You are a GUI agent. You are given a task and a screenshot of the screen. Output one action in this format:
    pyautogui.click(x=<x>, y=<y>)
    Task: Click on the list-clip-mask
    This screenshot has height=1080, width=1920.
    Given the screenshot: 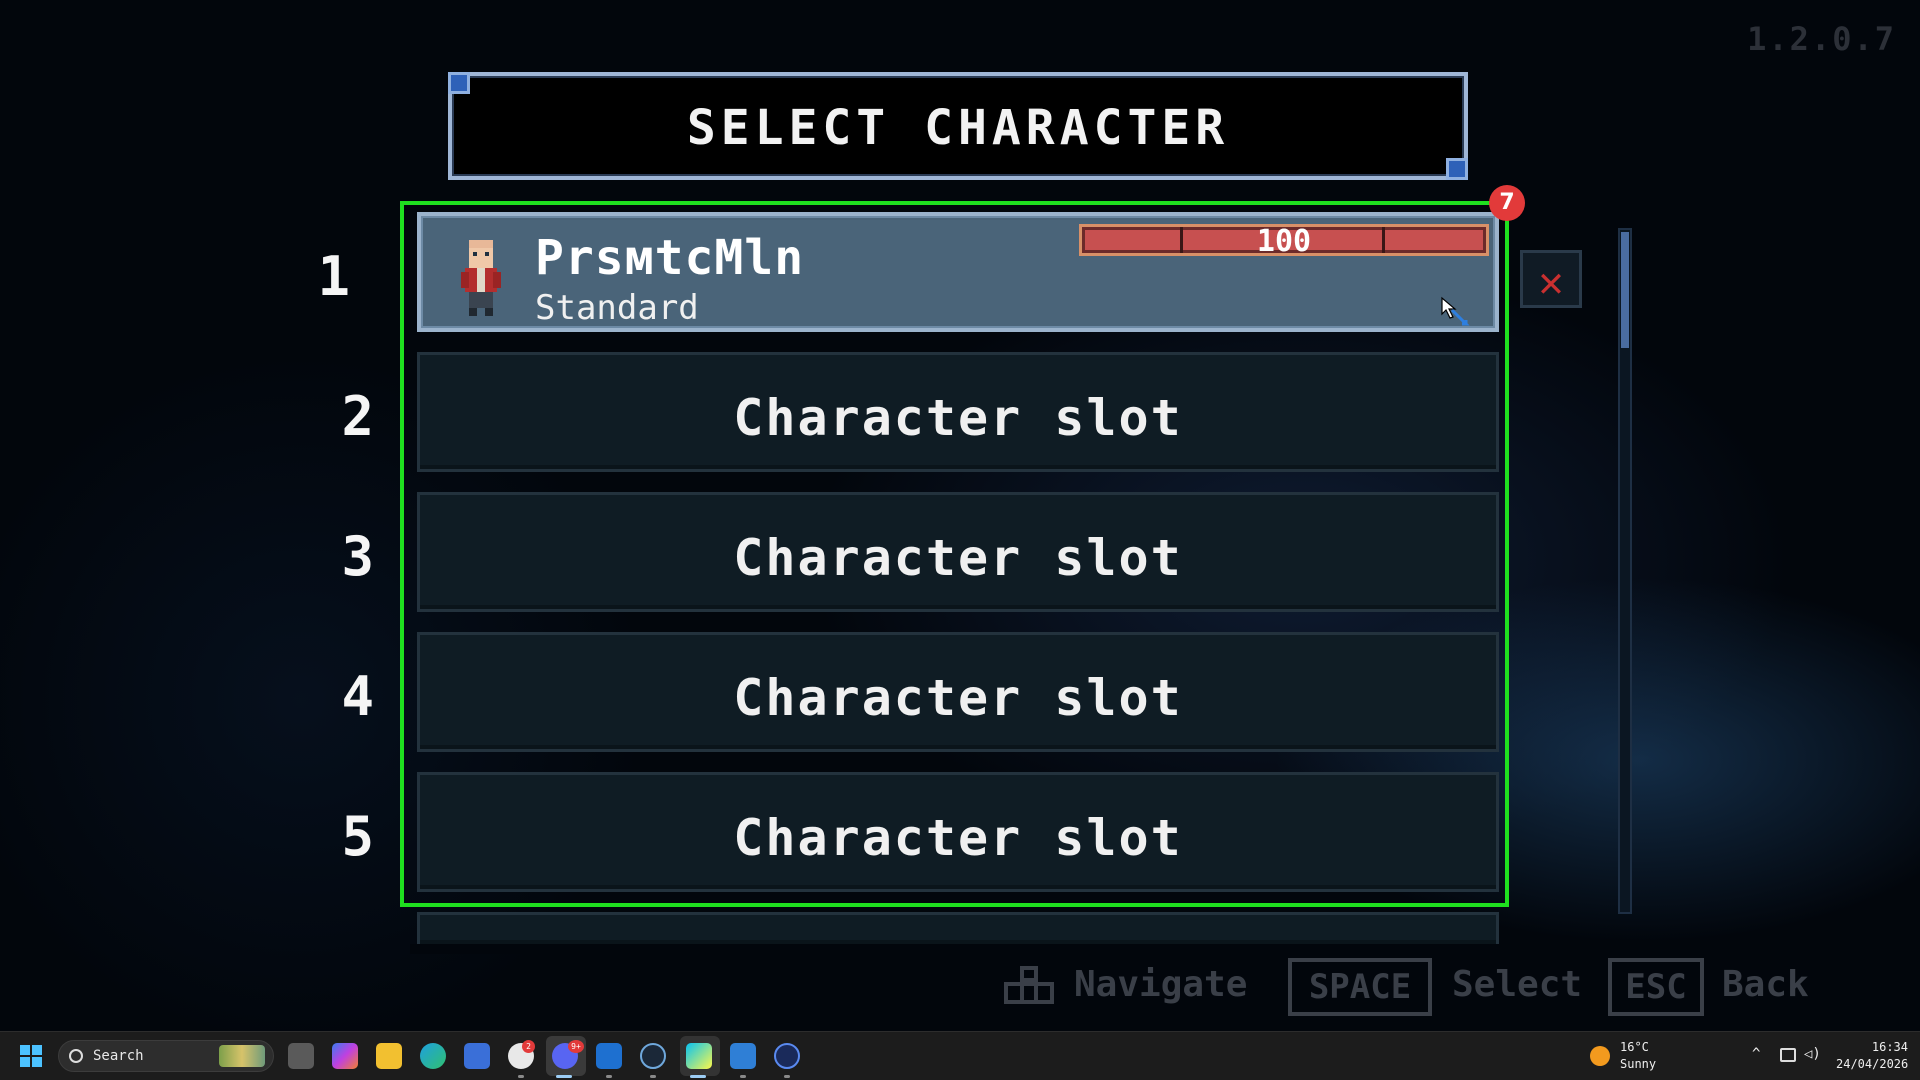 What is the action you would take?
    pyautogui.click(x=960, y=949)
    